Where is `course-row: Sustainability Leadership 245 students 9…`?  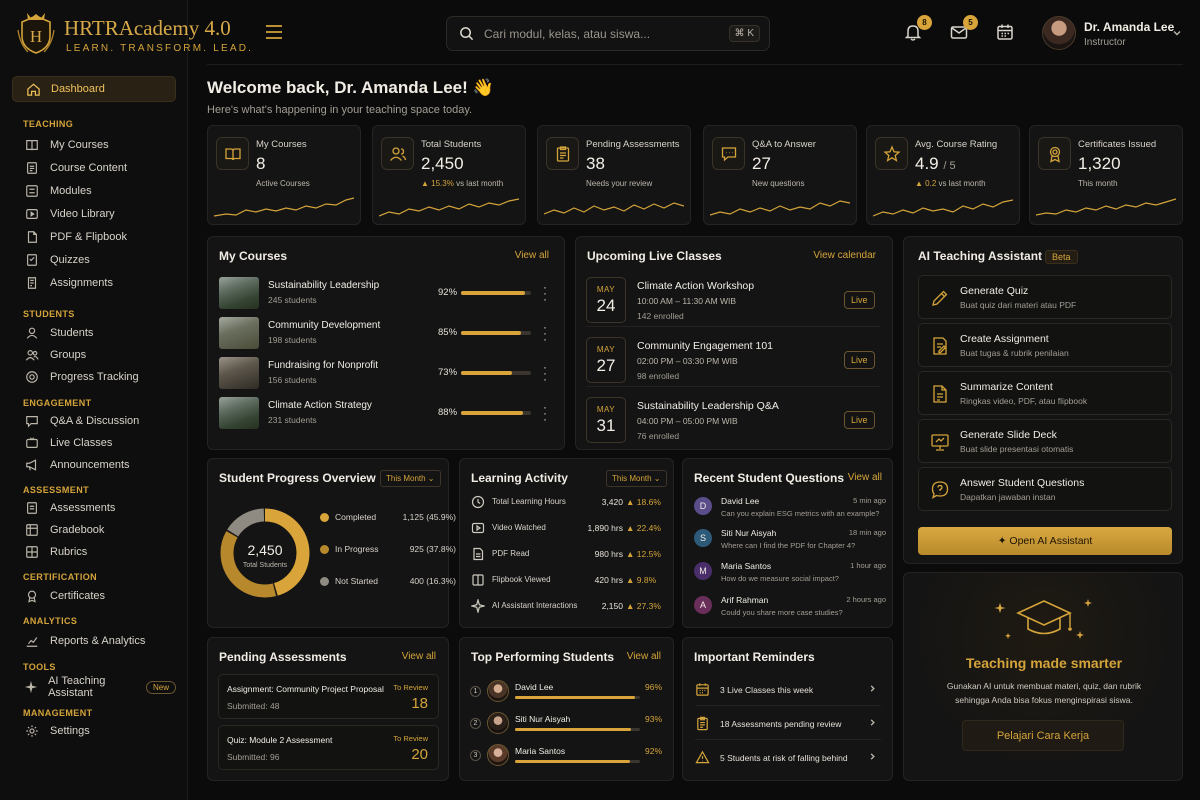
course-row: Sustainability Leadership 245 students 9… is located at coordinates (386, 293).